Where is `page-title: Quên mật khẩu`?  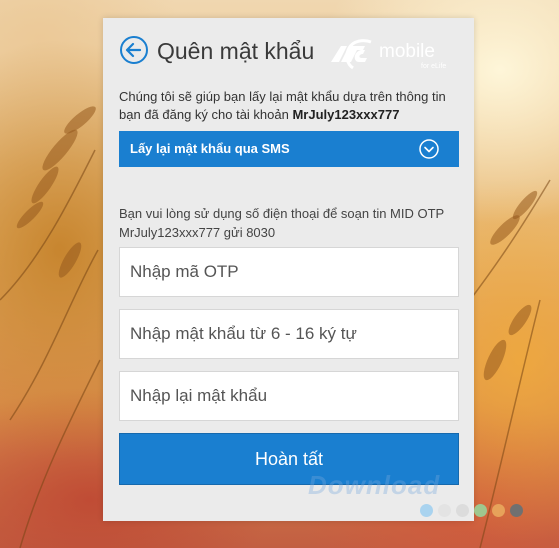 page-title: Quên mật khẩu is located at coordinates (236, 51).